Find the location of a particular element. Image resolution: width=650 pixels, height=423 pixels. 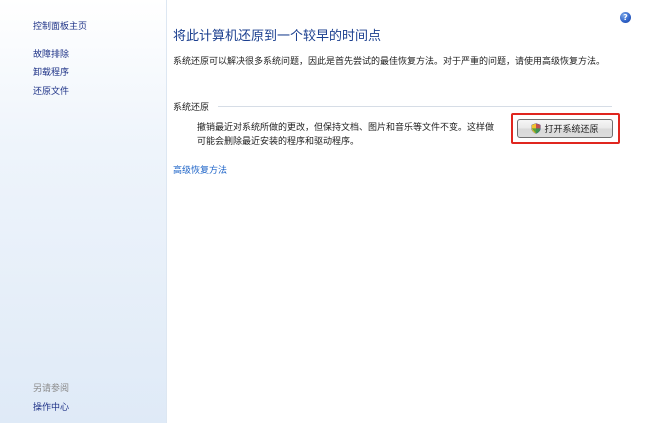

troubleshooting-link: 故障排除 is located at coordinates (51, 53).